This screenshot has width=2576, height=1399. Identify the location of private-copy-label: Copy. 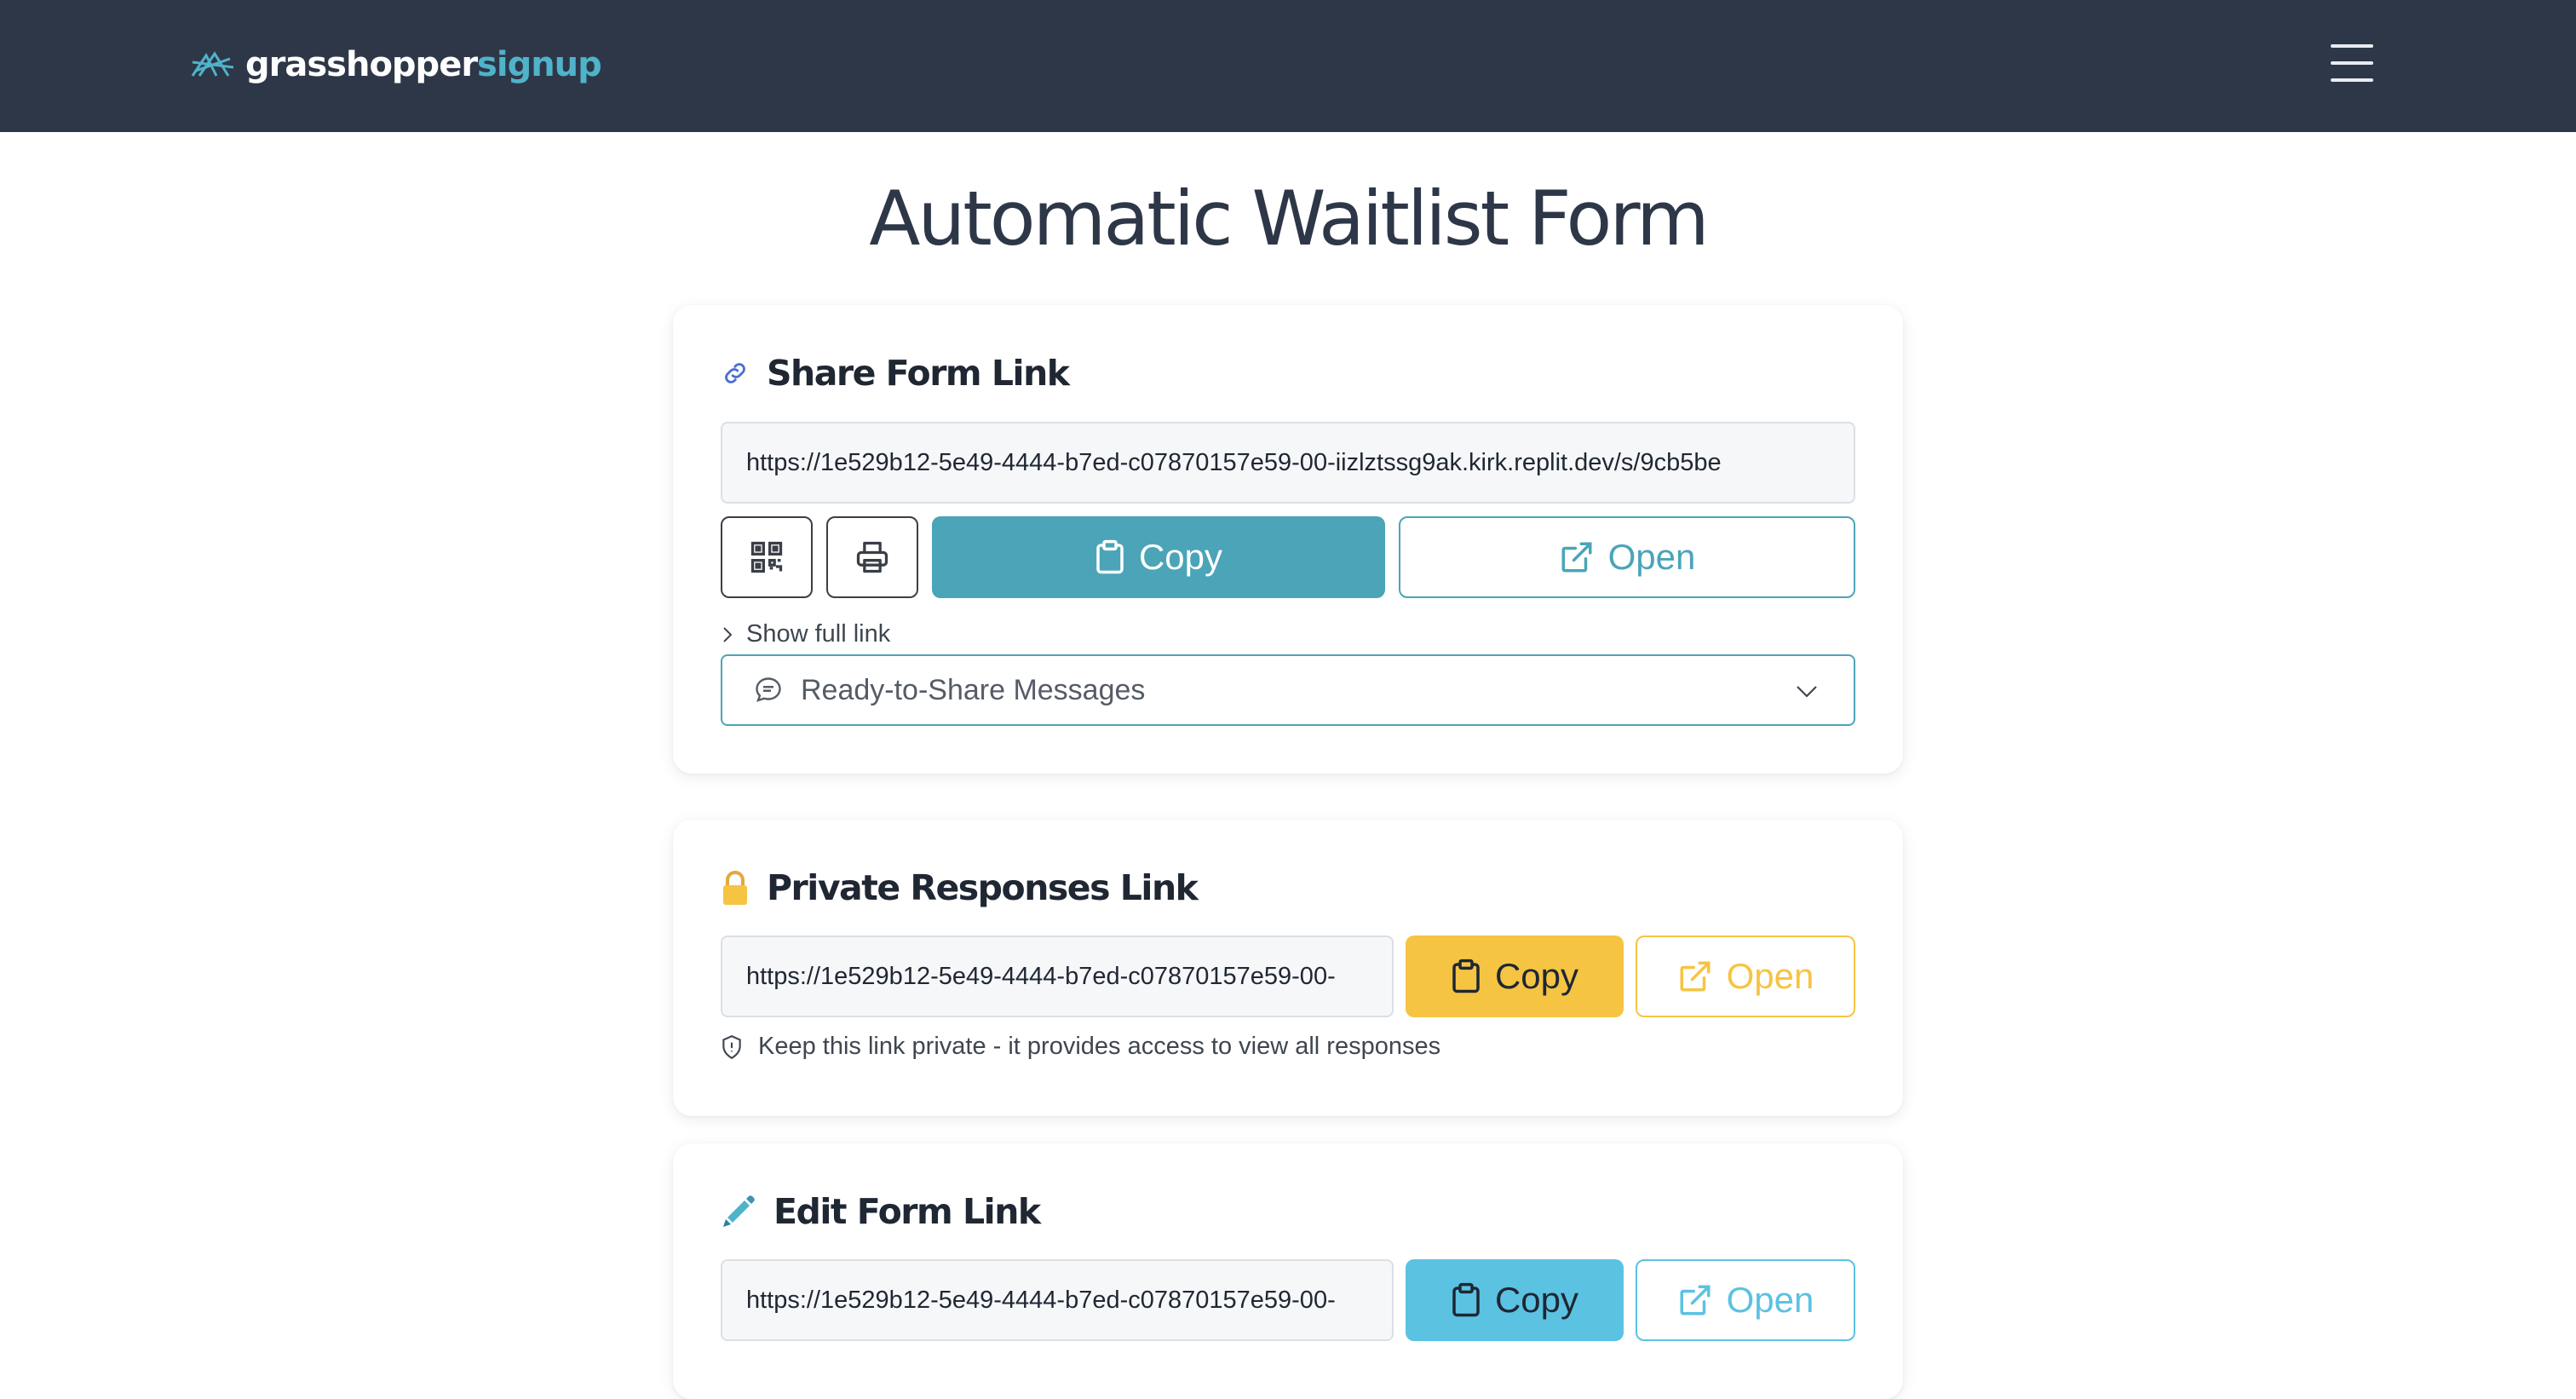
(1537, 976).